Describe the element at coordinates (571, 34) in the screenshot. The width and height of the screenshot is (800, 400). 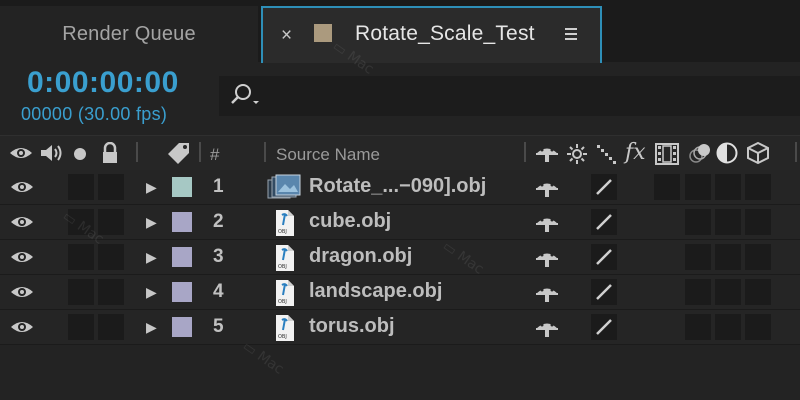
I see `panel-menu-icon` at that location.